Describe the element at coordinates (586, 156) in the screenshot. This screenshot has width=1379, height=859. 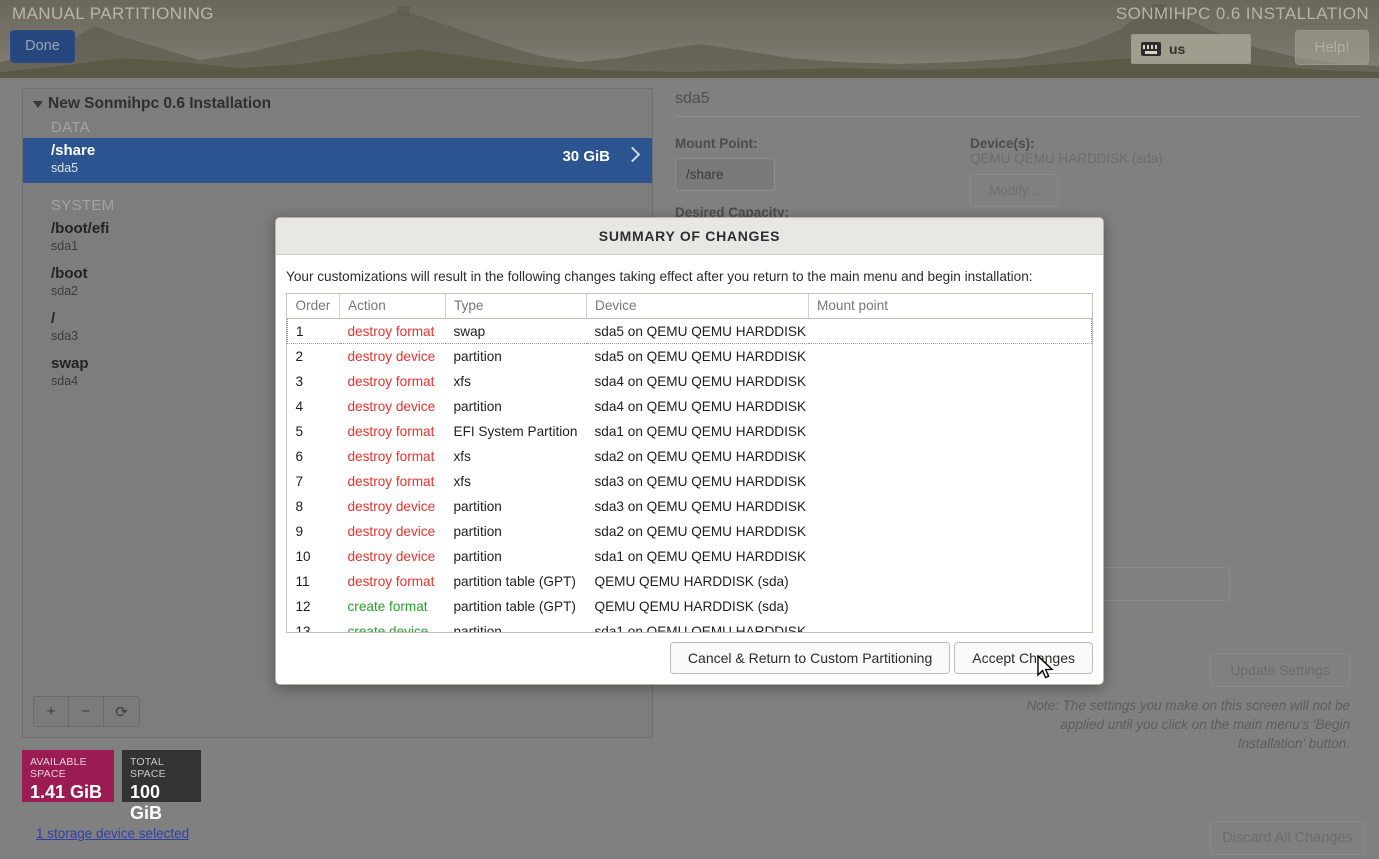
I see `partition-size: 30 GiB` at that location.